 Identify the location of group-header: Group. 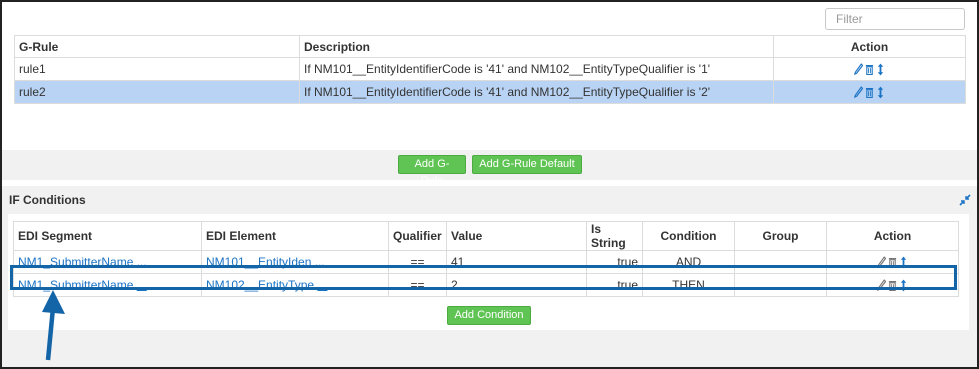
(780, 236).